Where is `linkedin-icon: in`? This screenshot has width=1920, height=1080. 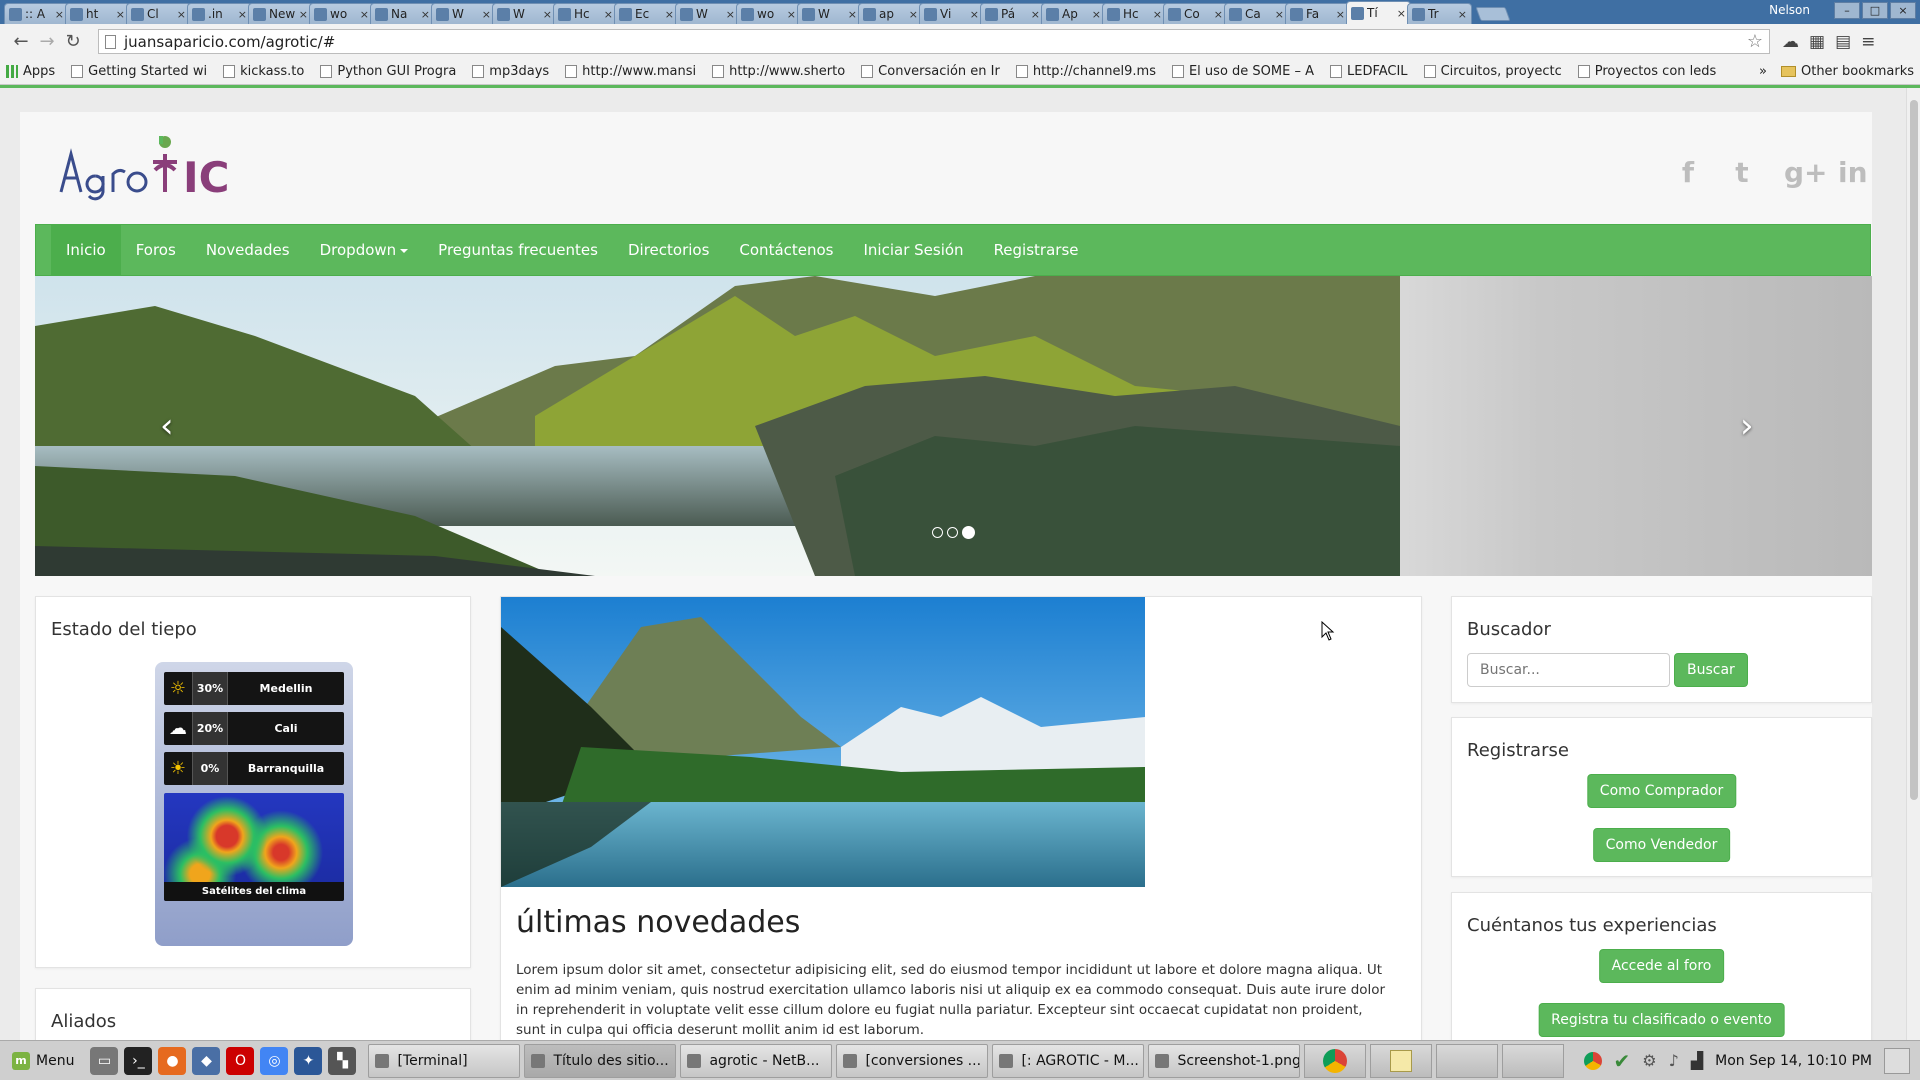 linkedin-icon: in is located at coordinates (1853, 172).